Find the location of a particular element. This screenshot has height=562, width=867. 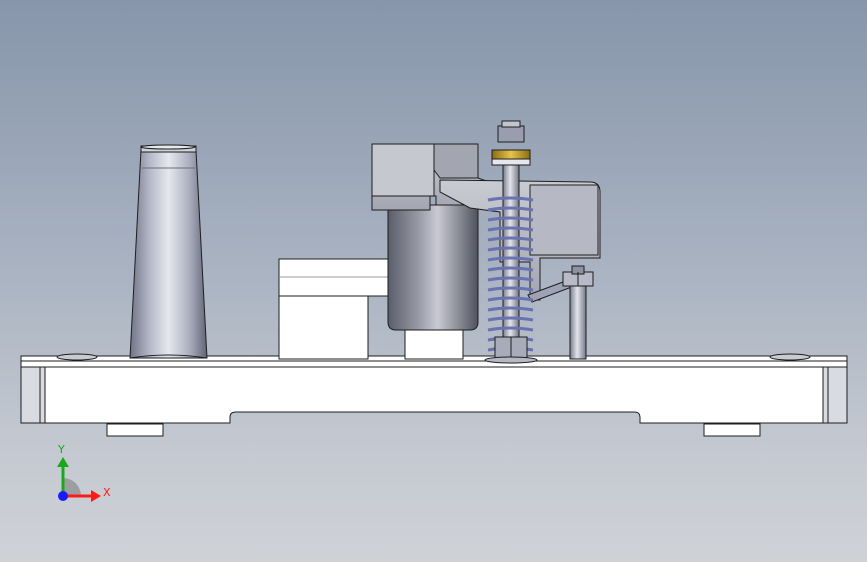

cylinder-spacer is located at coordinates (434, 344).